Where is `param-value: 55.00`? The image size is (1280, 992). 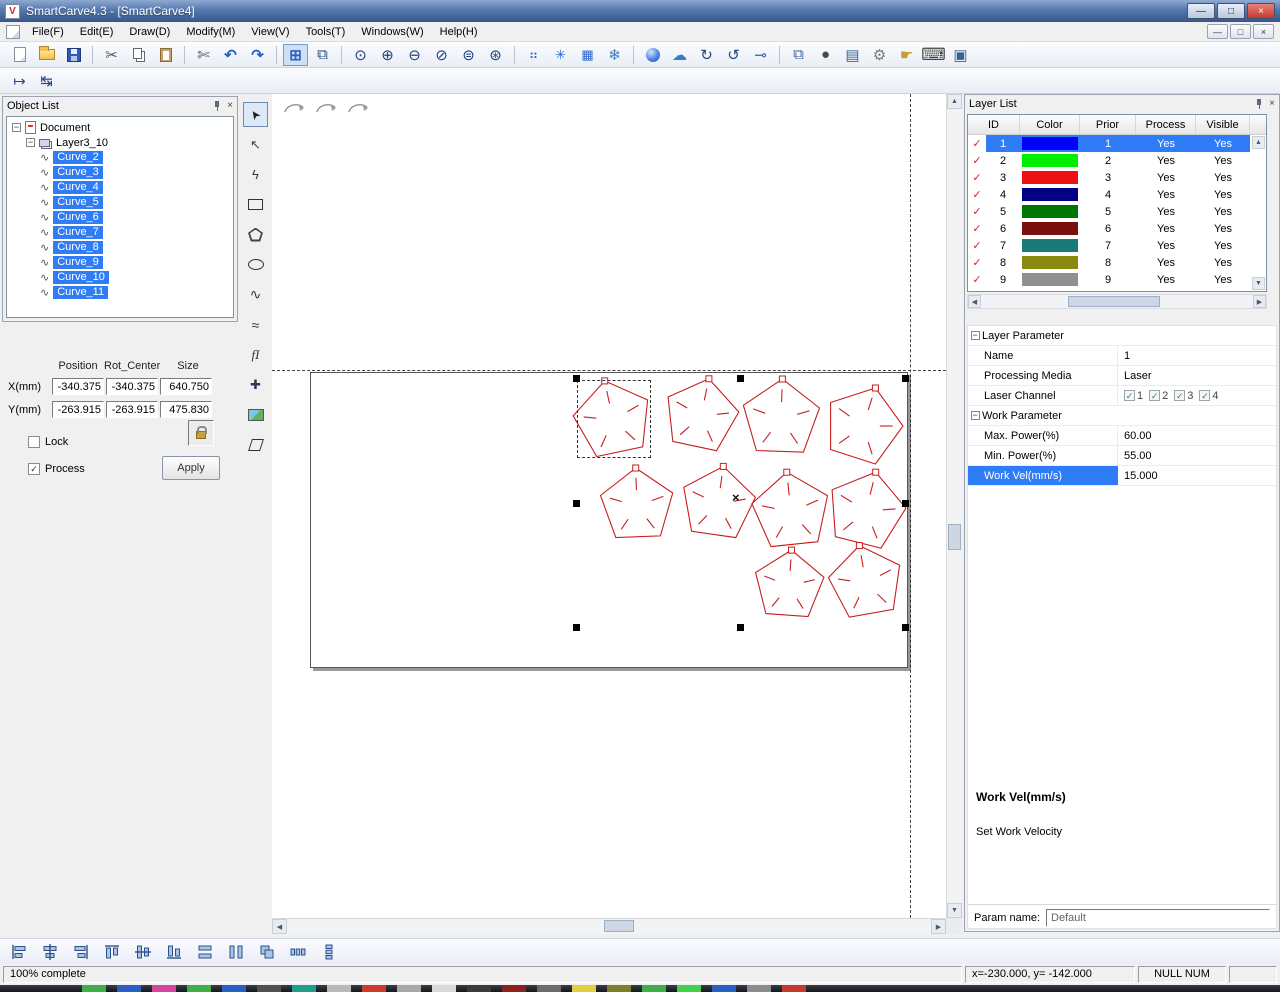
param-value: 55.00 is located at coordinates (1197, 455).